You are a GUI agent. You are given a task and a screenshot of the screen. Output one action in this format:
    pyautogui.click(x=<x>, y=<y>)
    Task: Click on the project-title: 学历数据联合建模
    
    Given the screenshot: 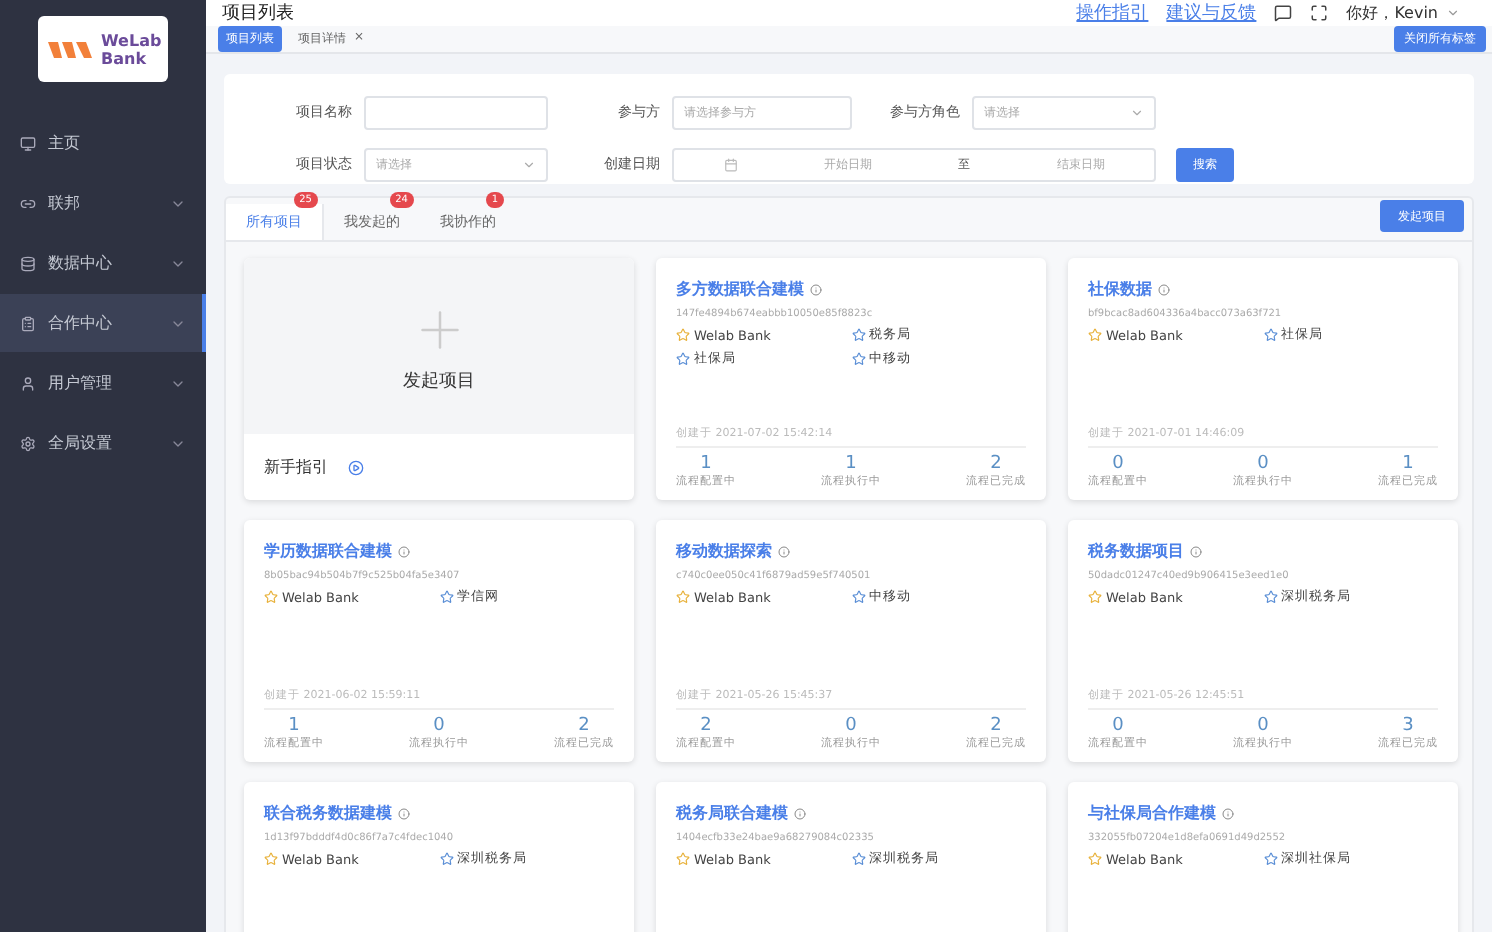 What is the action you would take?
    pyautogui.click(x=328, y=551)
    